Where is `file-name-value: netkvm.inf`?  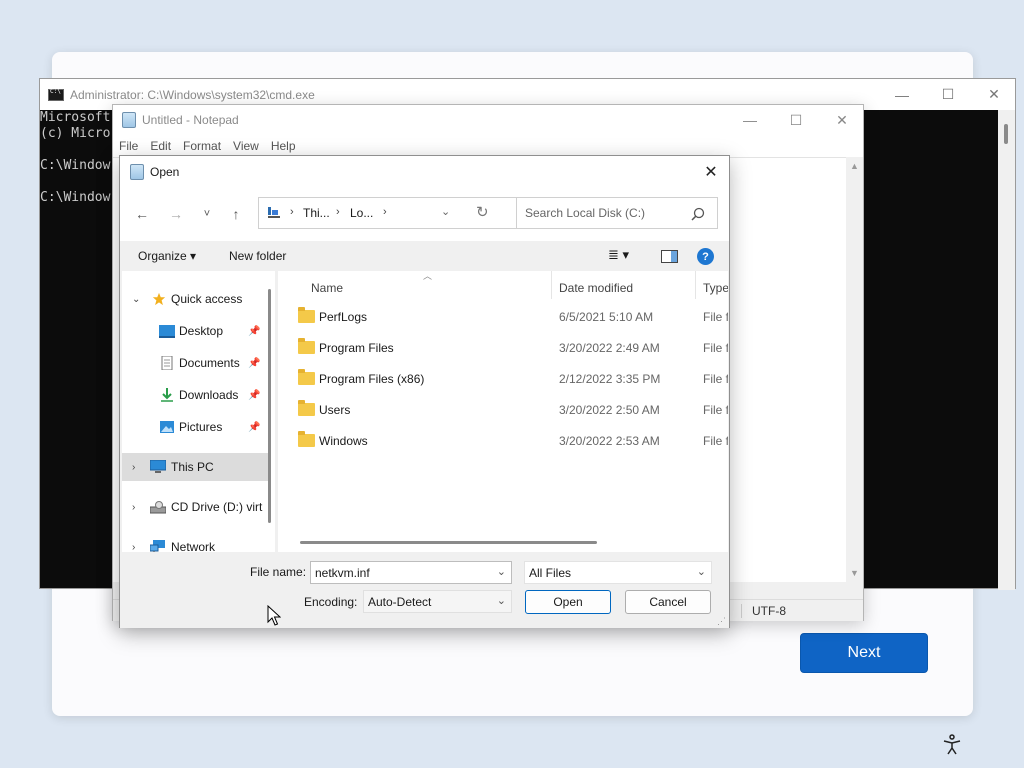 file-name-value: netkvm.inf is located at coordinates (342, 573).